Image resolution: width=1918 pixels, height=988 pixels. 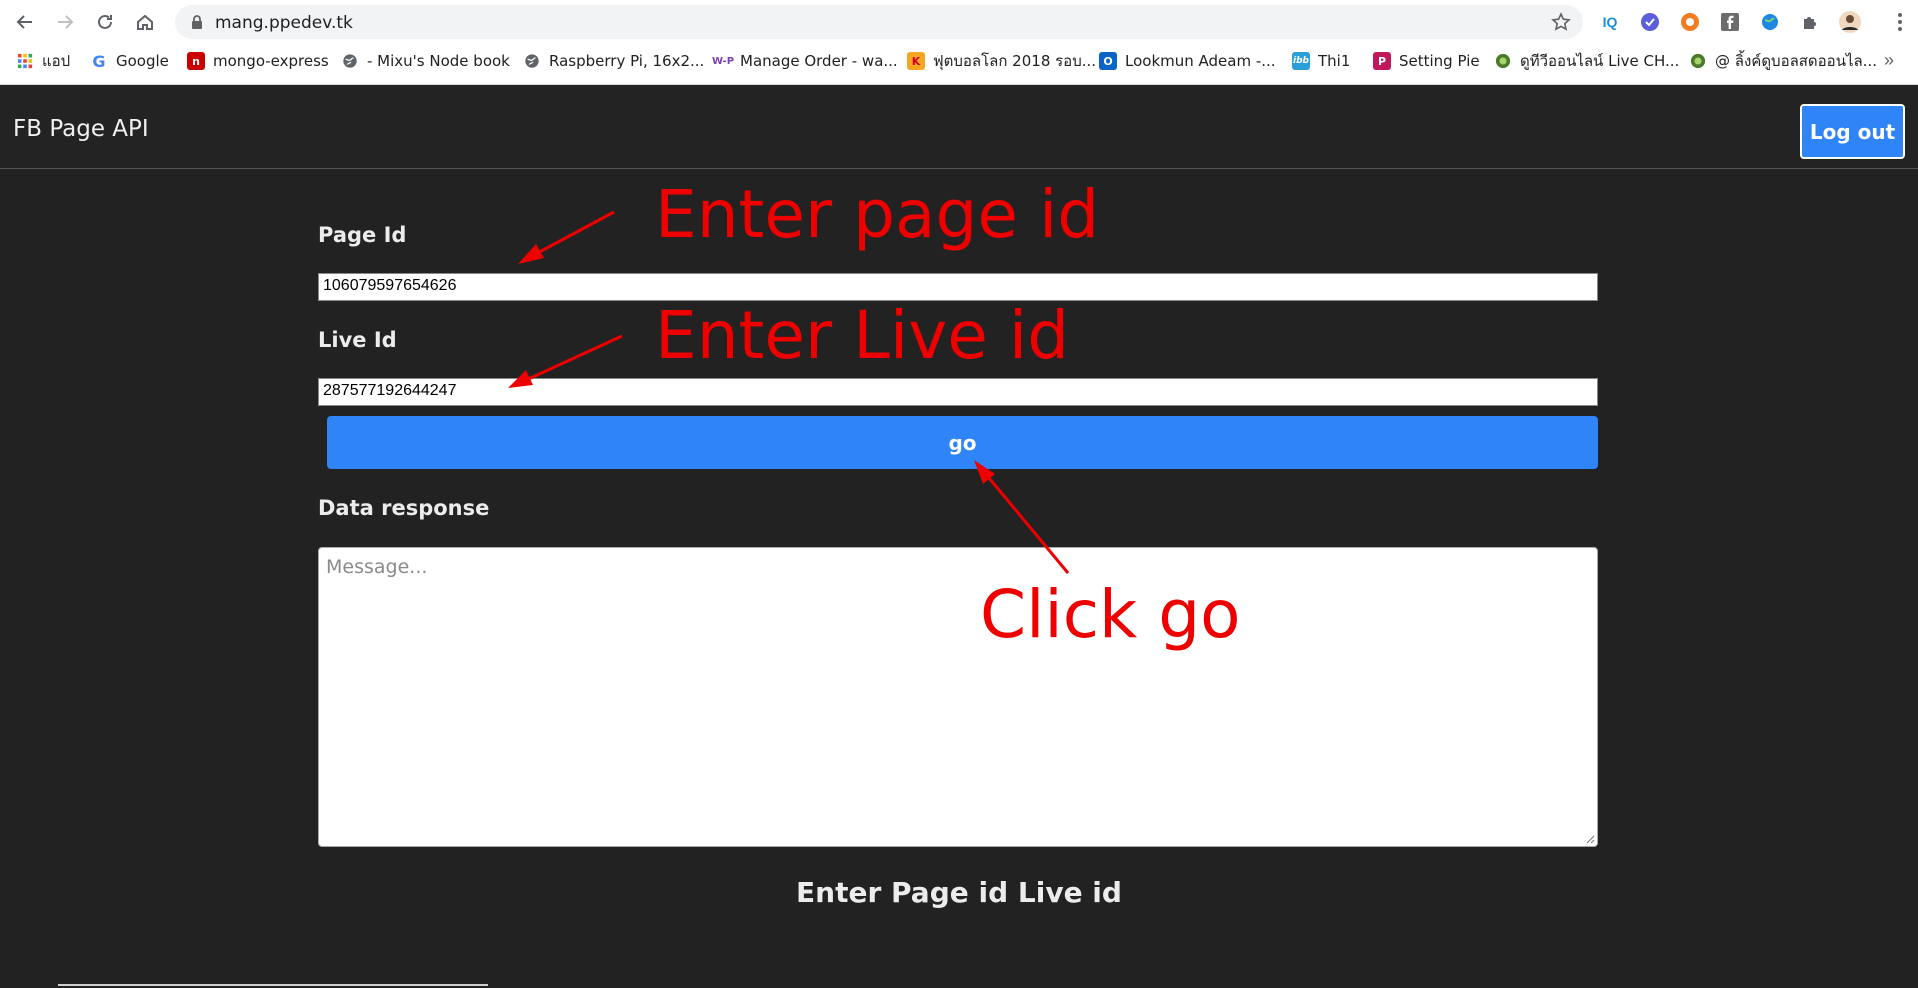 What do you see at coordinates (1110, 614) in the screenshot?
I see `annotation-click-go: Click go` at bounding box center [1110, 614].